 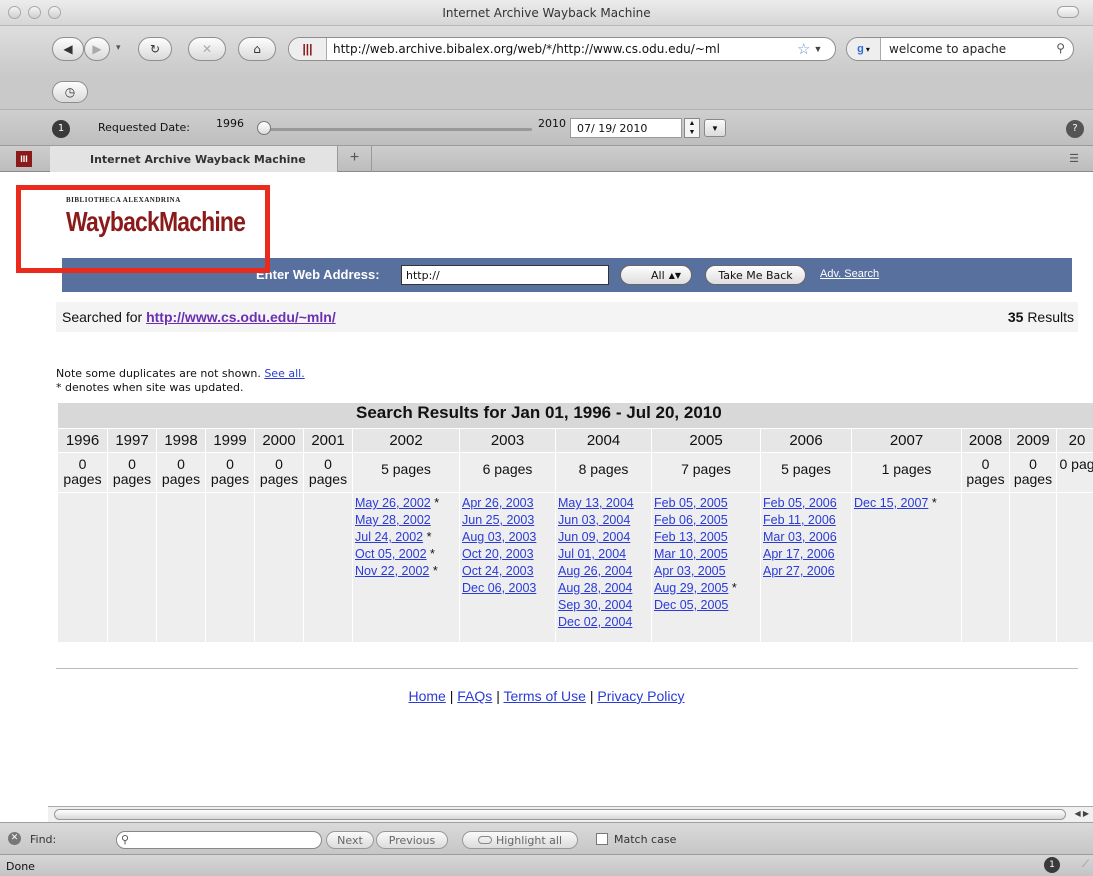 What do you see at coordinates (498, 554) in the screenshot?
I see `snapshot-link: Oct 20, 2003` at bounding box center [498, 554].